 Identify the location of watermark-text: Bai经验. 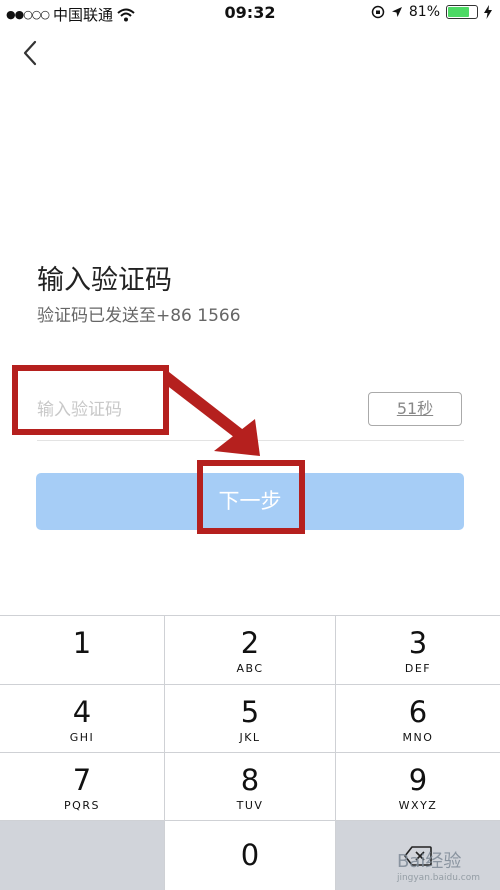
(429, 861).